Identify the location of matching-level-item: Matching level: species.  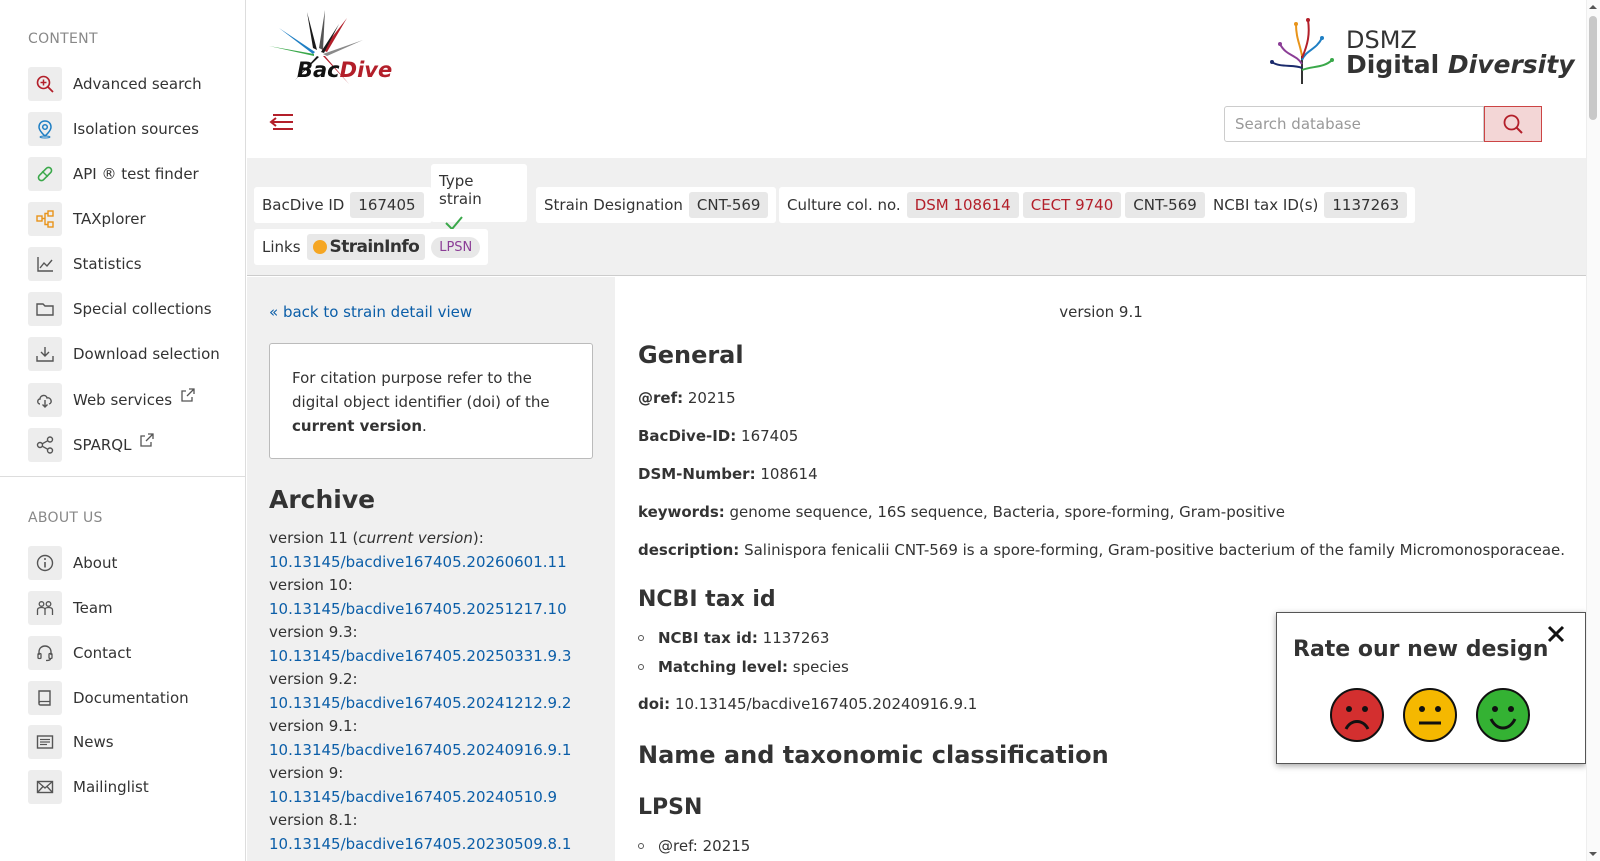
(743, 667).